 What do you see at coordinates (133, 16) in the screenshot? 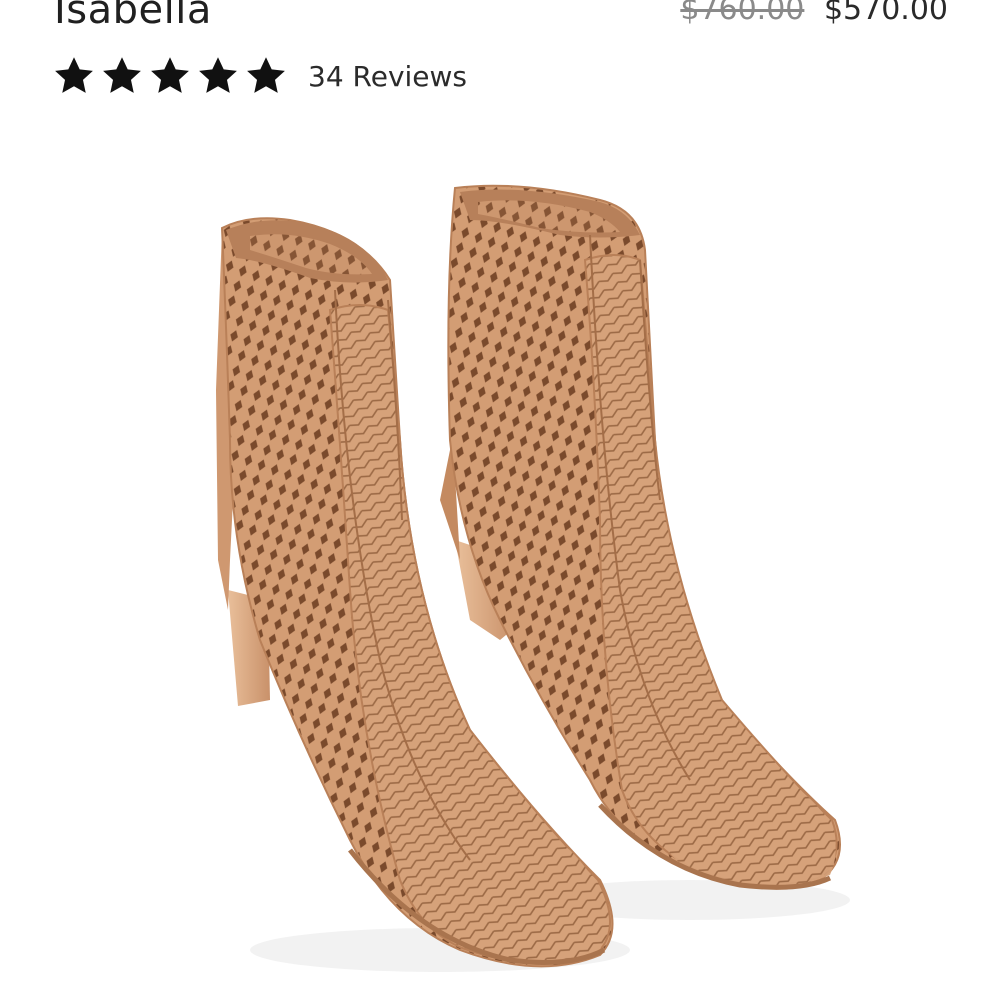
I see `product-title: Isabella` at bounding box center [133, 16].